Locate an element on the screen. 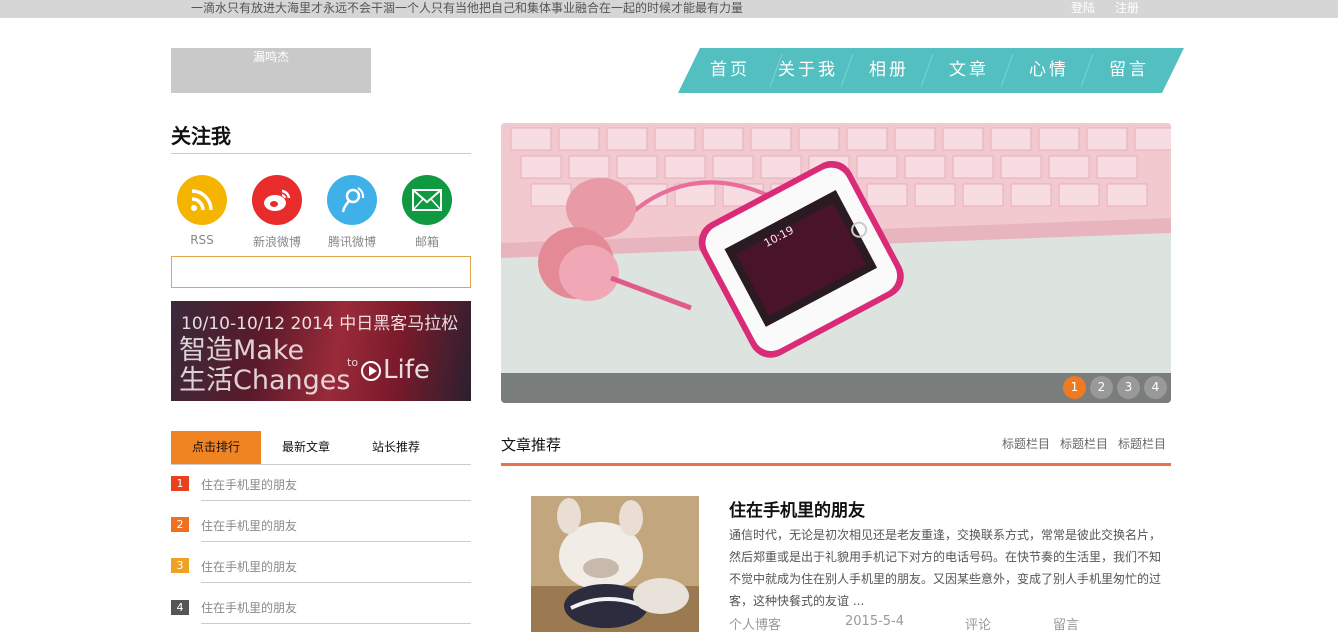 The width and height of the screenshot is (1338, 640). weibo-icon is located at coordinates (277, 200).